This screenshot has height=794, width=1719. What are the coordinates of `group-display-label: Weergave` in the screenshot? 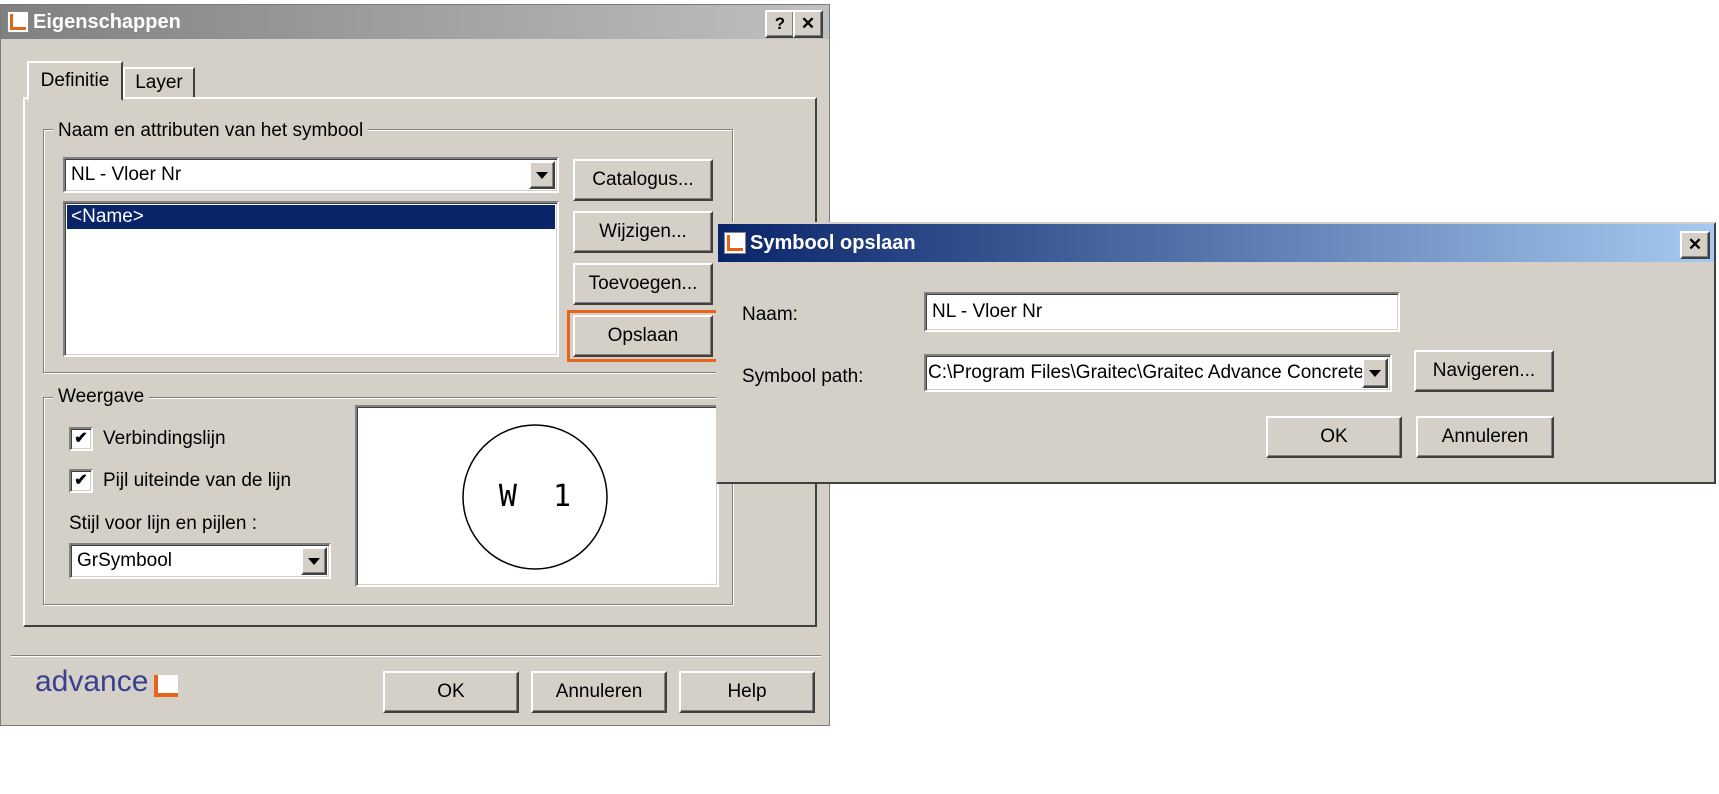 It's located at (101, 397).